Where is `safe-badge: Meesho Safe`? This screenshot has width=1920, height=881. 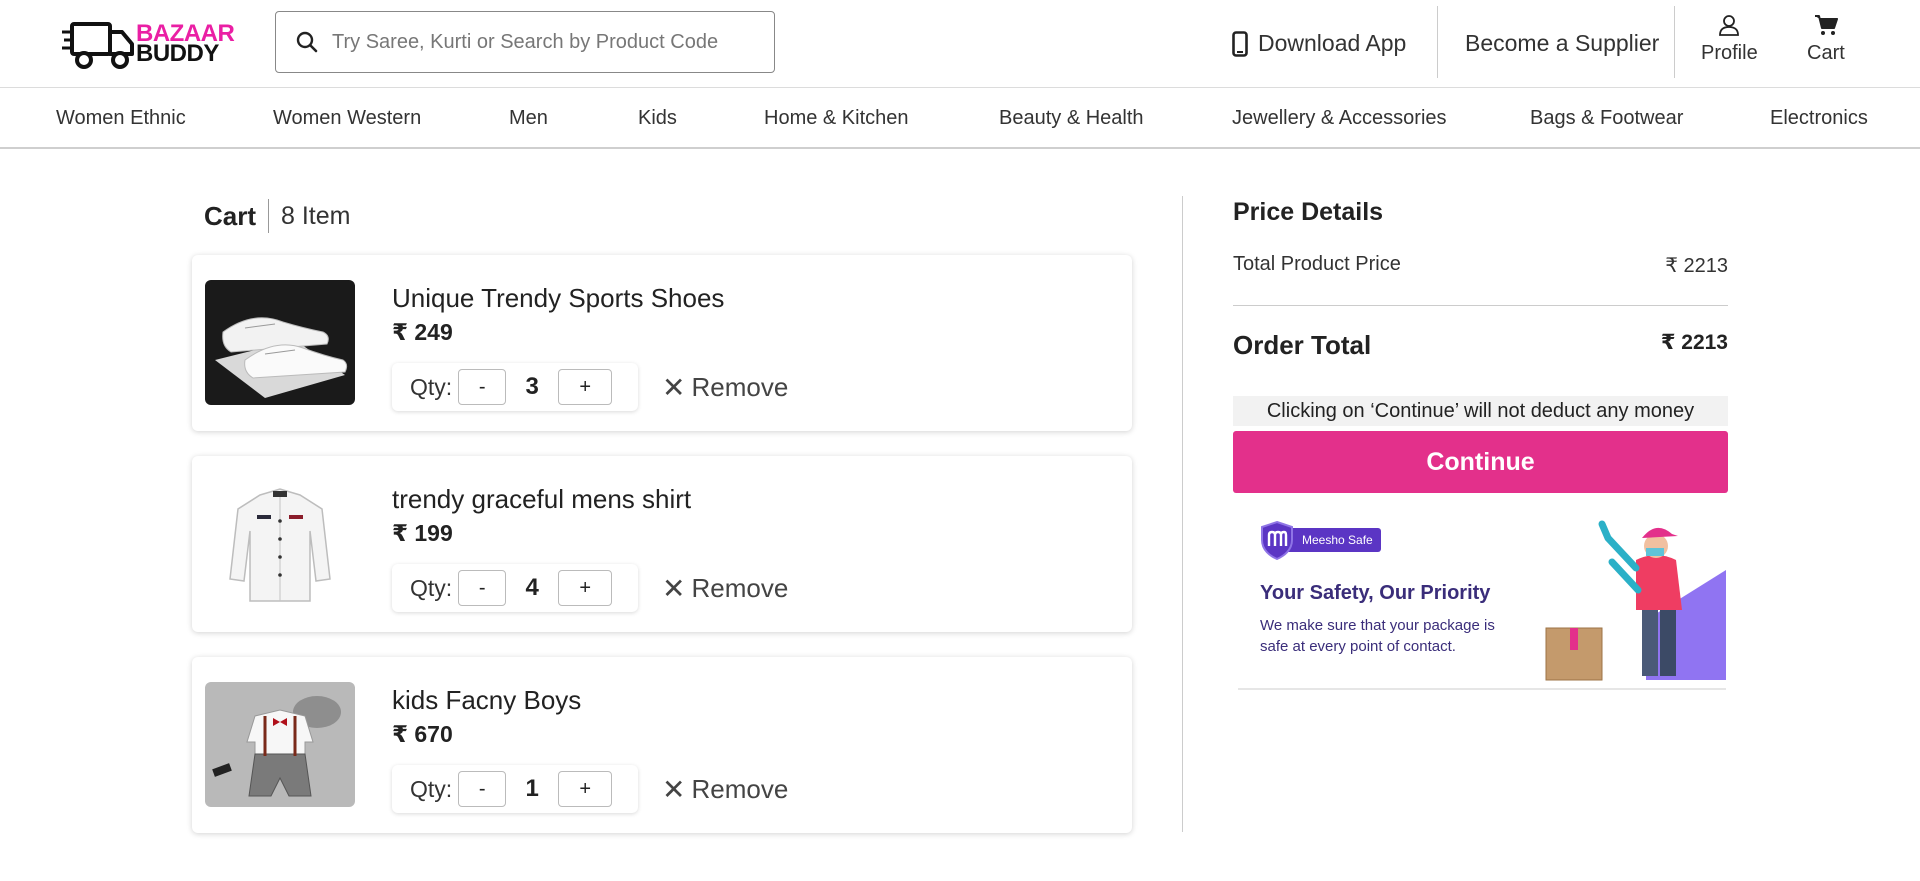 safe-badge: Meesho Safe is located at coordinates (1320, 540).